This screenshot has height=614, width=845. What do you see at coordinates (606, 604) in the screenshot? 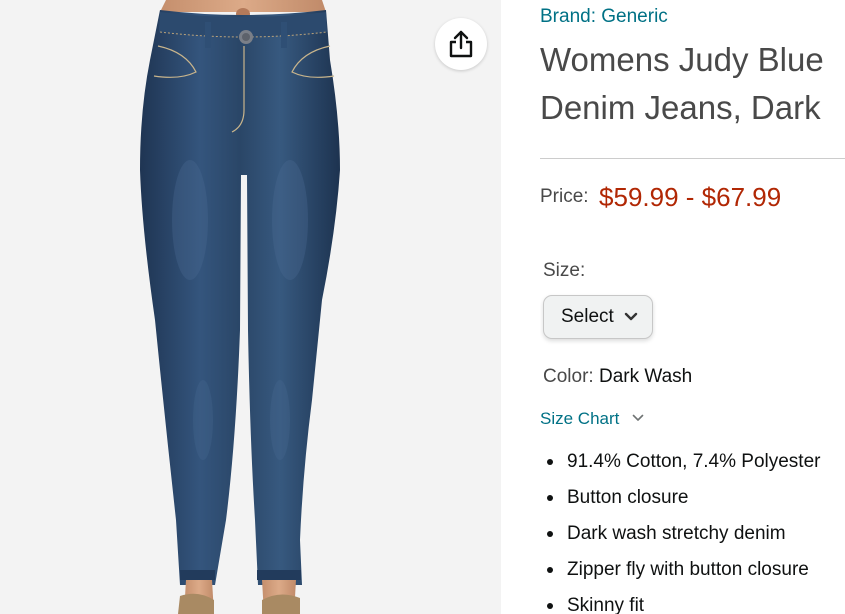
I see `feature-text: Skinny fit` at bounding box center [606, 604].